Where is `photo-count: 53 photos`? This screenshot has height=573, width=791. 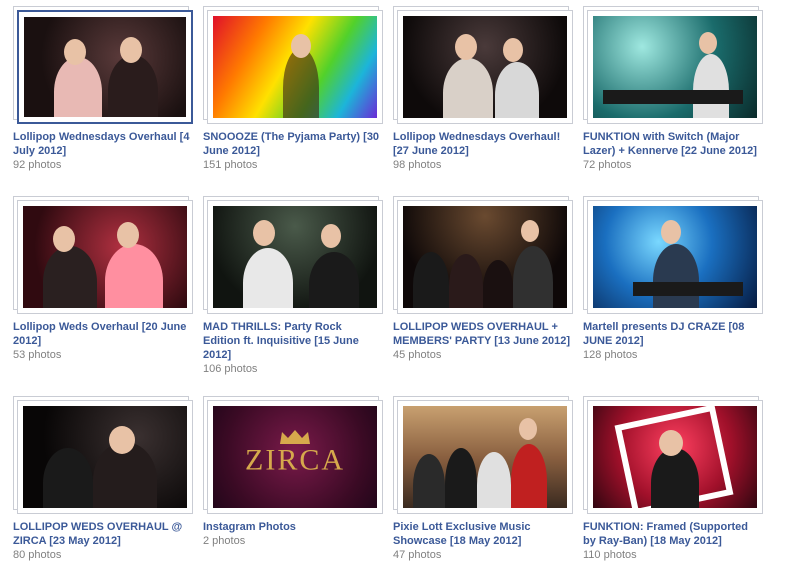
photo-count: 53 photos is located at coordinates (37, 355).